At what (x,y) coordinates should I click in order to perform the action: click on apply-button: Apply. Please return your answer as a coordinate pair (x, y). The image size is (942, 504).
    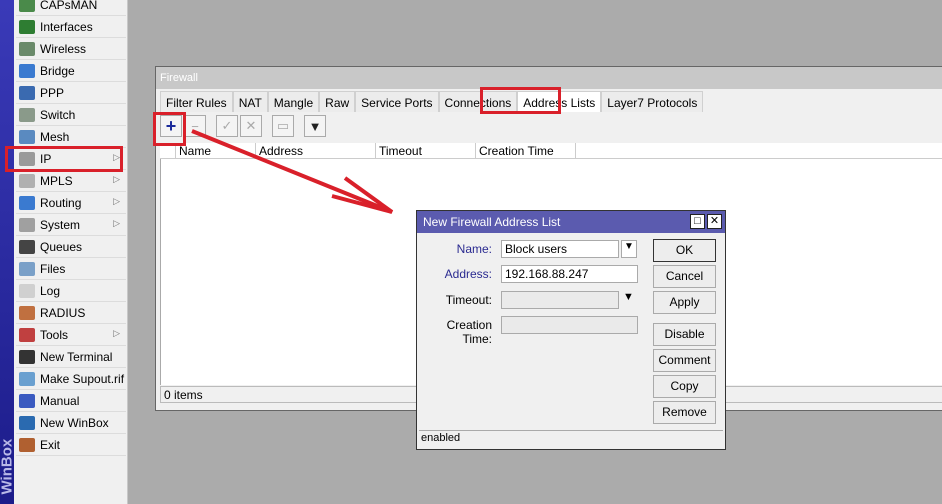
    Looking at the image, I should click on (684, 302).